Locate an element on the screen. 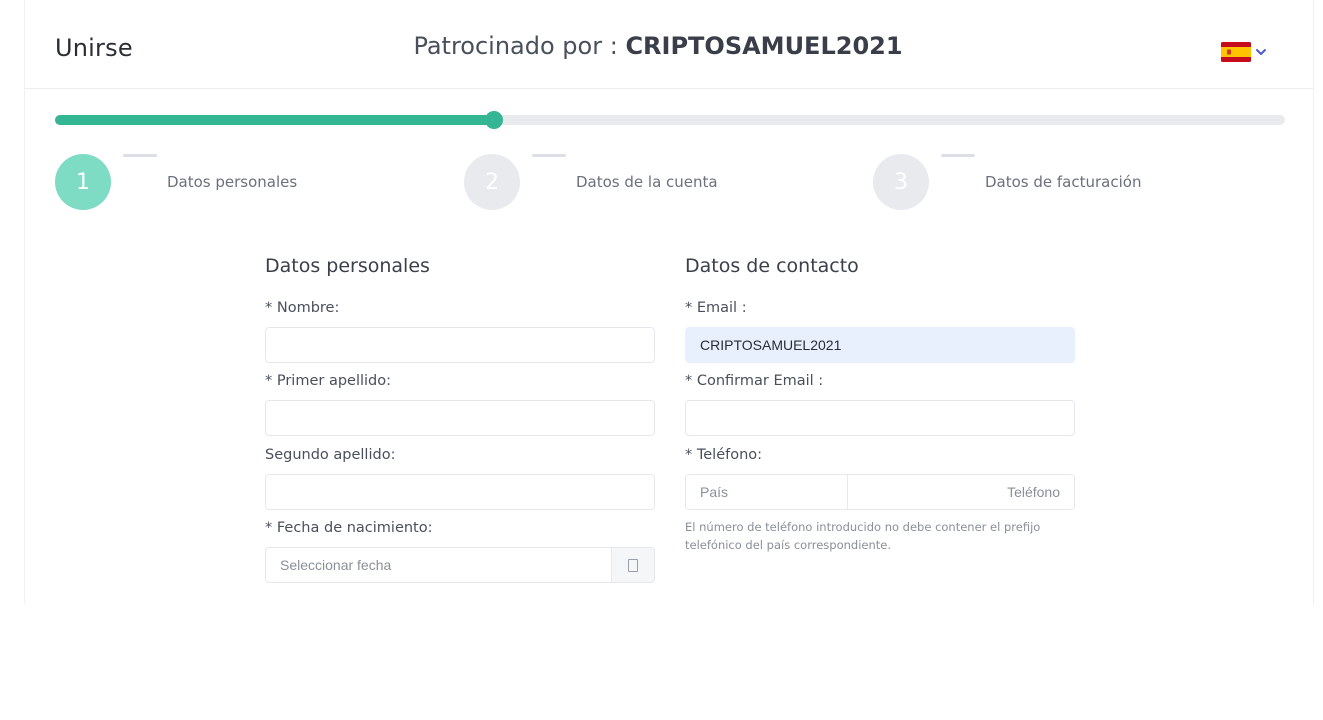  email-label: * Email : is located at coordinates (716, 308).